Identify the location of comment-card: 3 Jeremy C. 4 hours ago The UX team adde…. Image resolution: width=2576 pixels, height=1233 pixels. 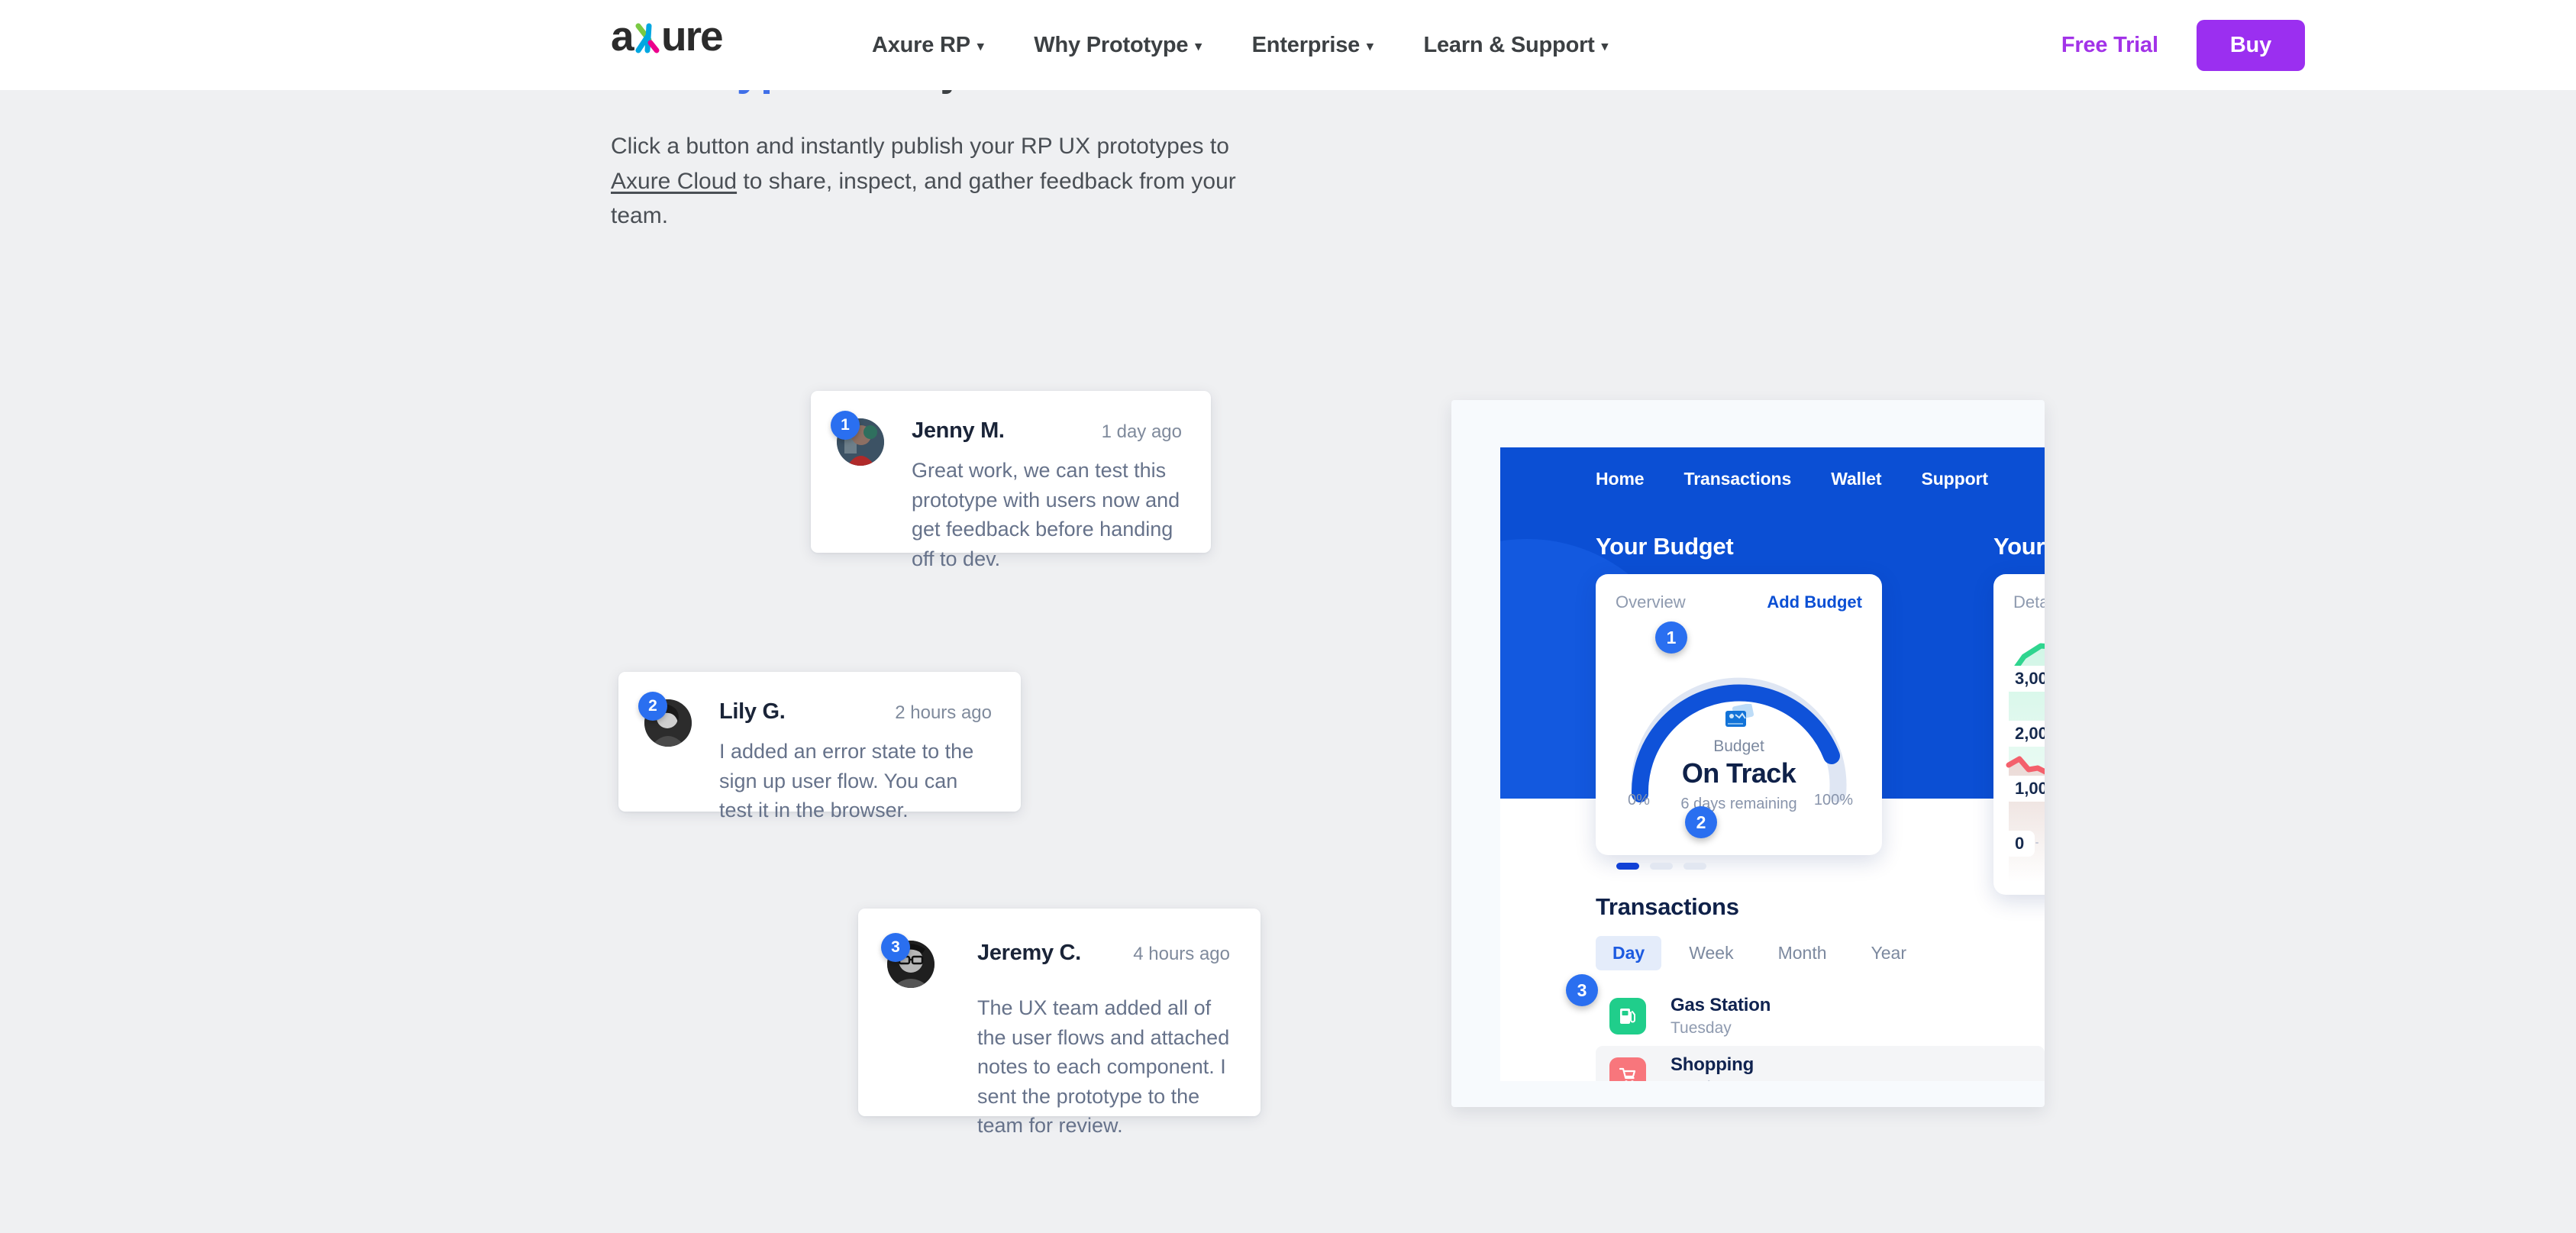
(1059, 1023).